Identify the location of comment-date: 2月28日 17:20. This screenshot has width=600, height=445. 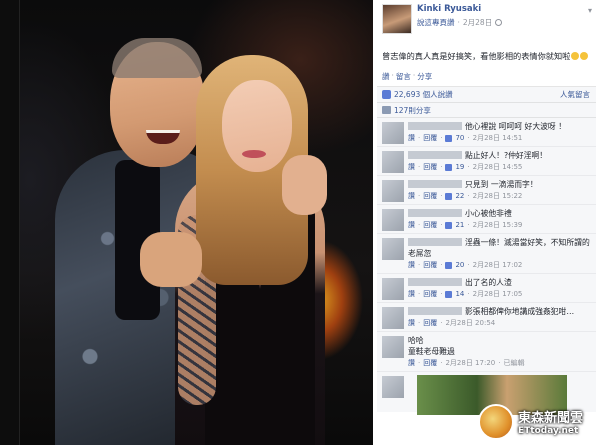
(470, 363).